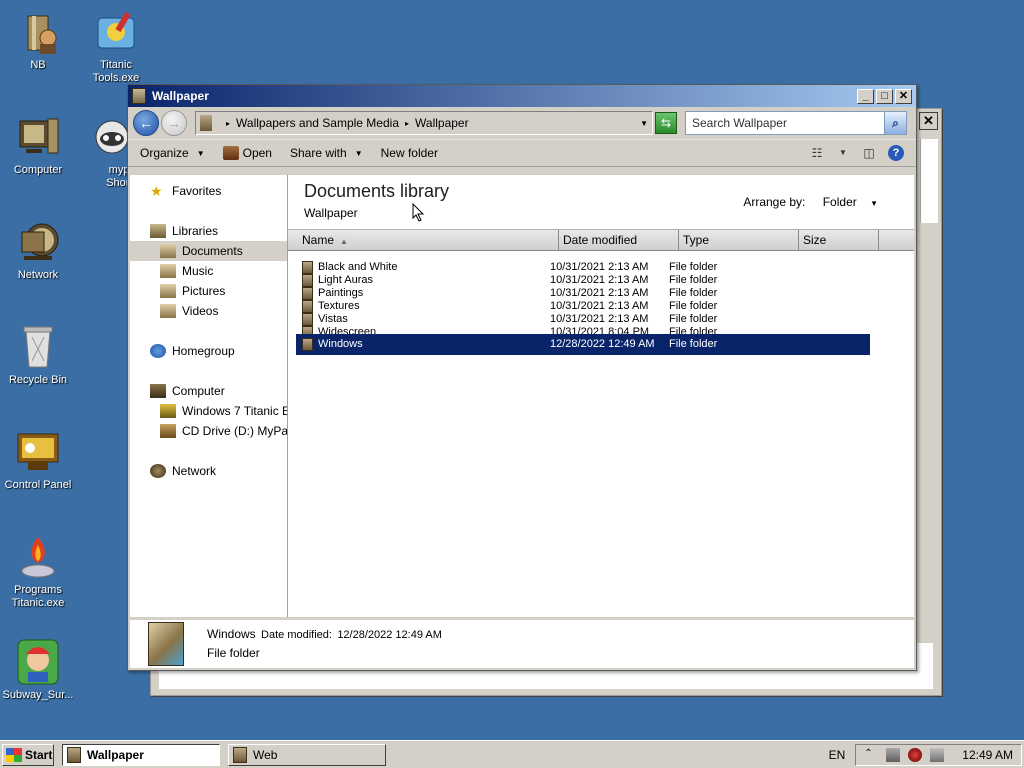 The width and height of the screenshot is (1024, 768). I want to click on nav-label: Windows 7 Titanic Edit, so click(234, 411).